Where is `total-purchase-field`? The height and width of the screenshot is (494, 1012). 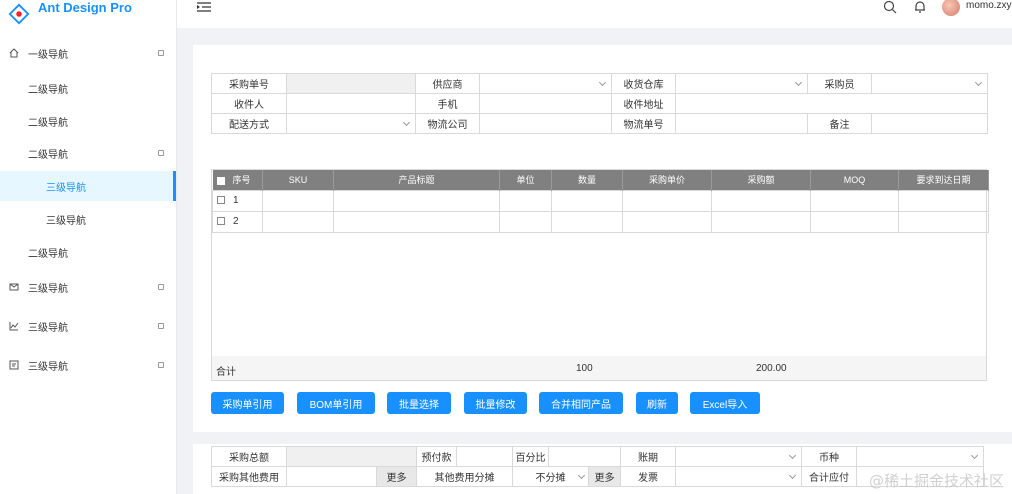 total-purchase-field is located at coordinates (351, 456).